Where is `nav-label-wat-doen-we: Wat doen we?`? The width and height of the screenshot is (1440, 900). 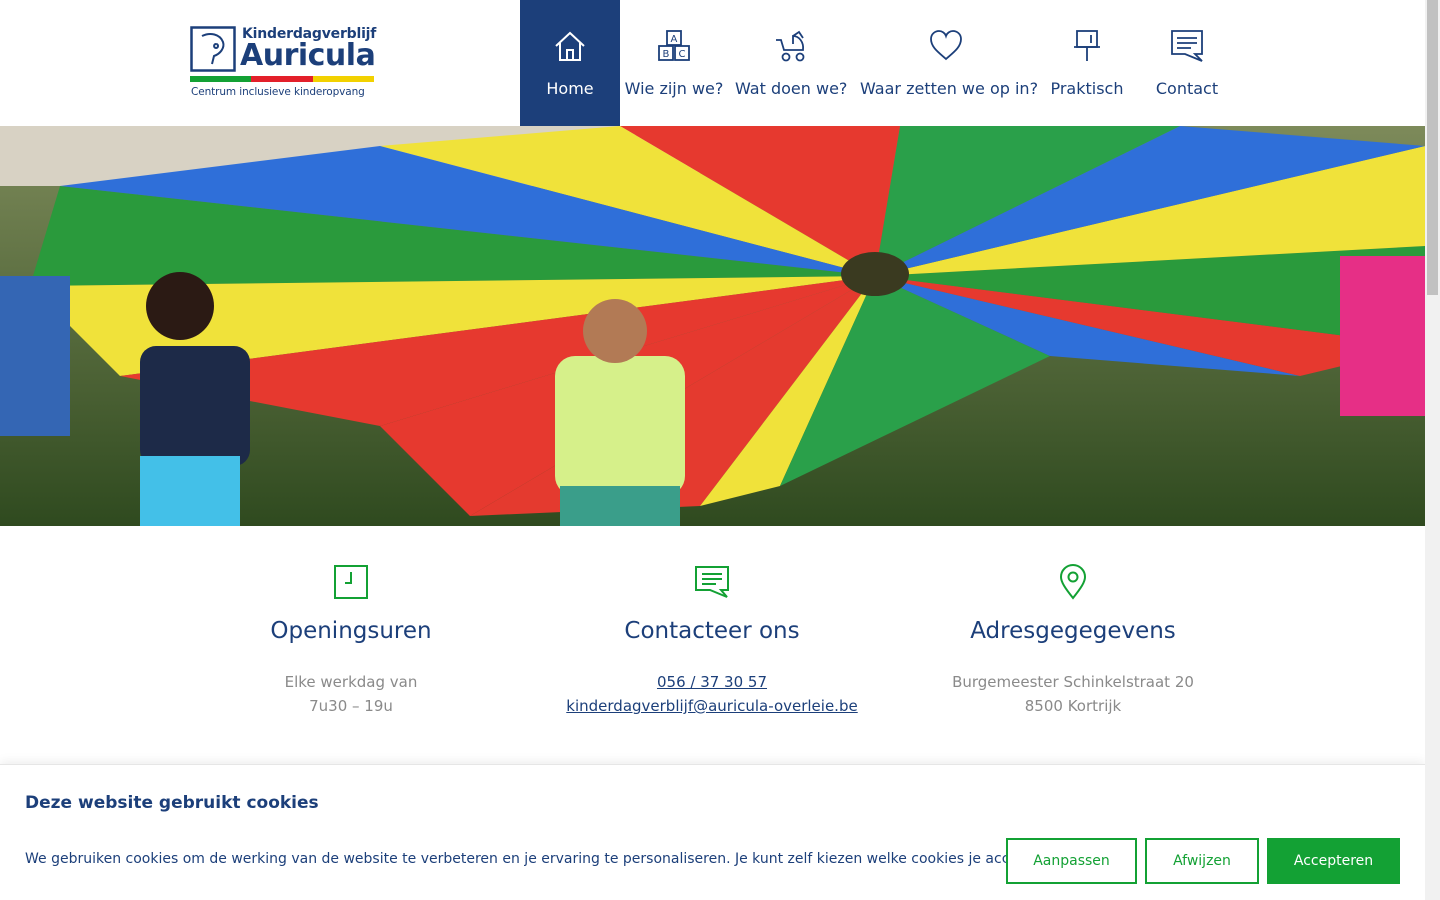
nav-label-wat-doen-we: Wat doen we? is located at coordinates (791, 88).